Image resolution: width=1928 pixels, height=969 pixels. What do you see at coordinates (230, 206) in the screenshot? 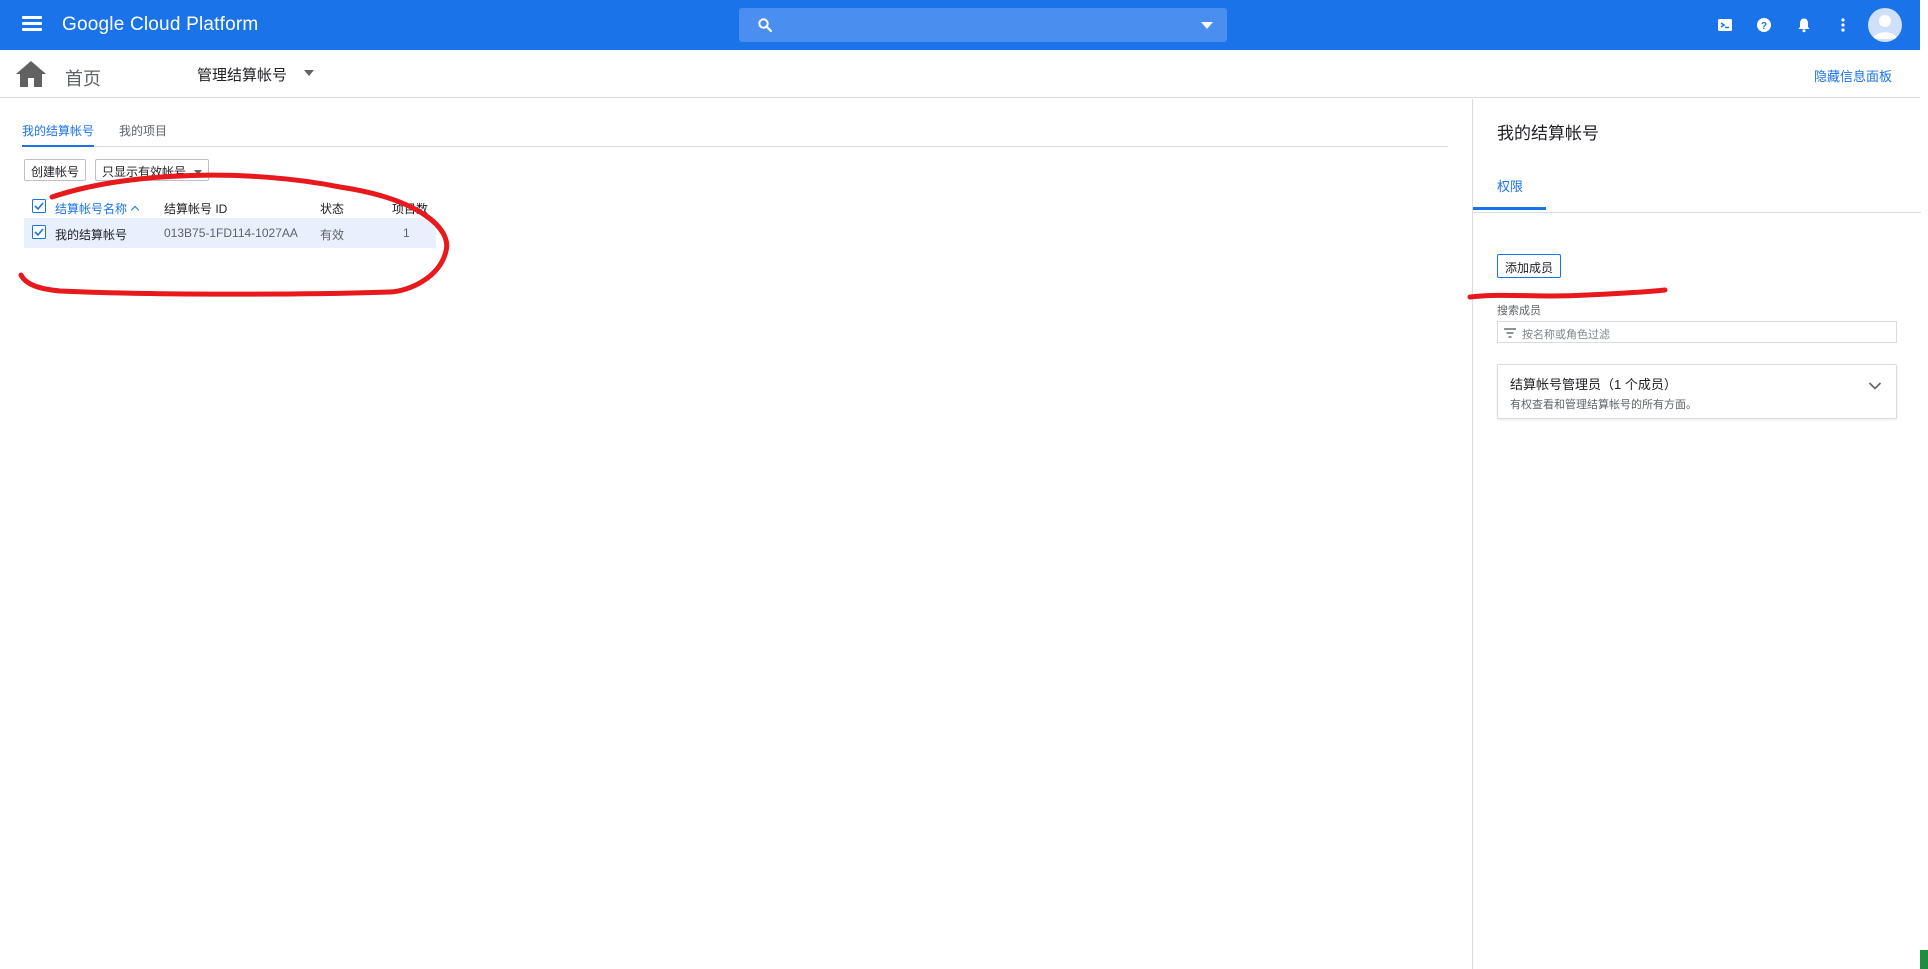
I see `table-header: 结算帐号名称 结算帐号 ID 状态 项目数` at bounding box center [230, 206].